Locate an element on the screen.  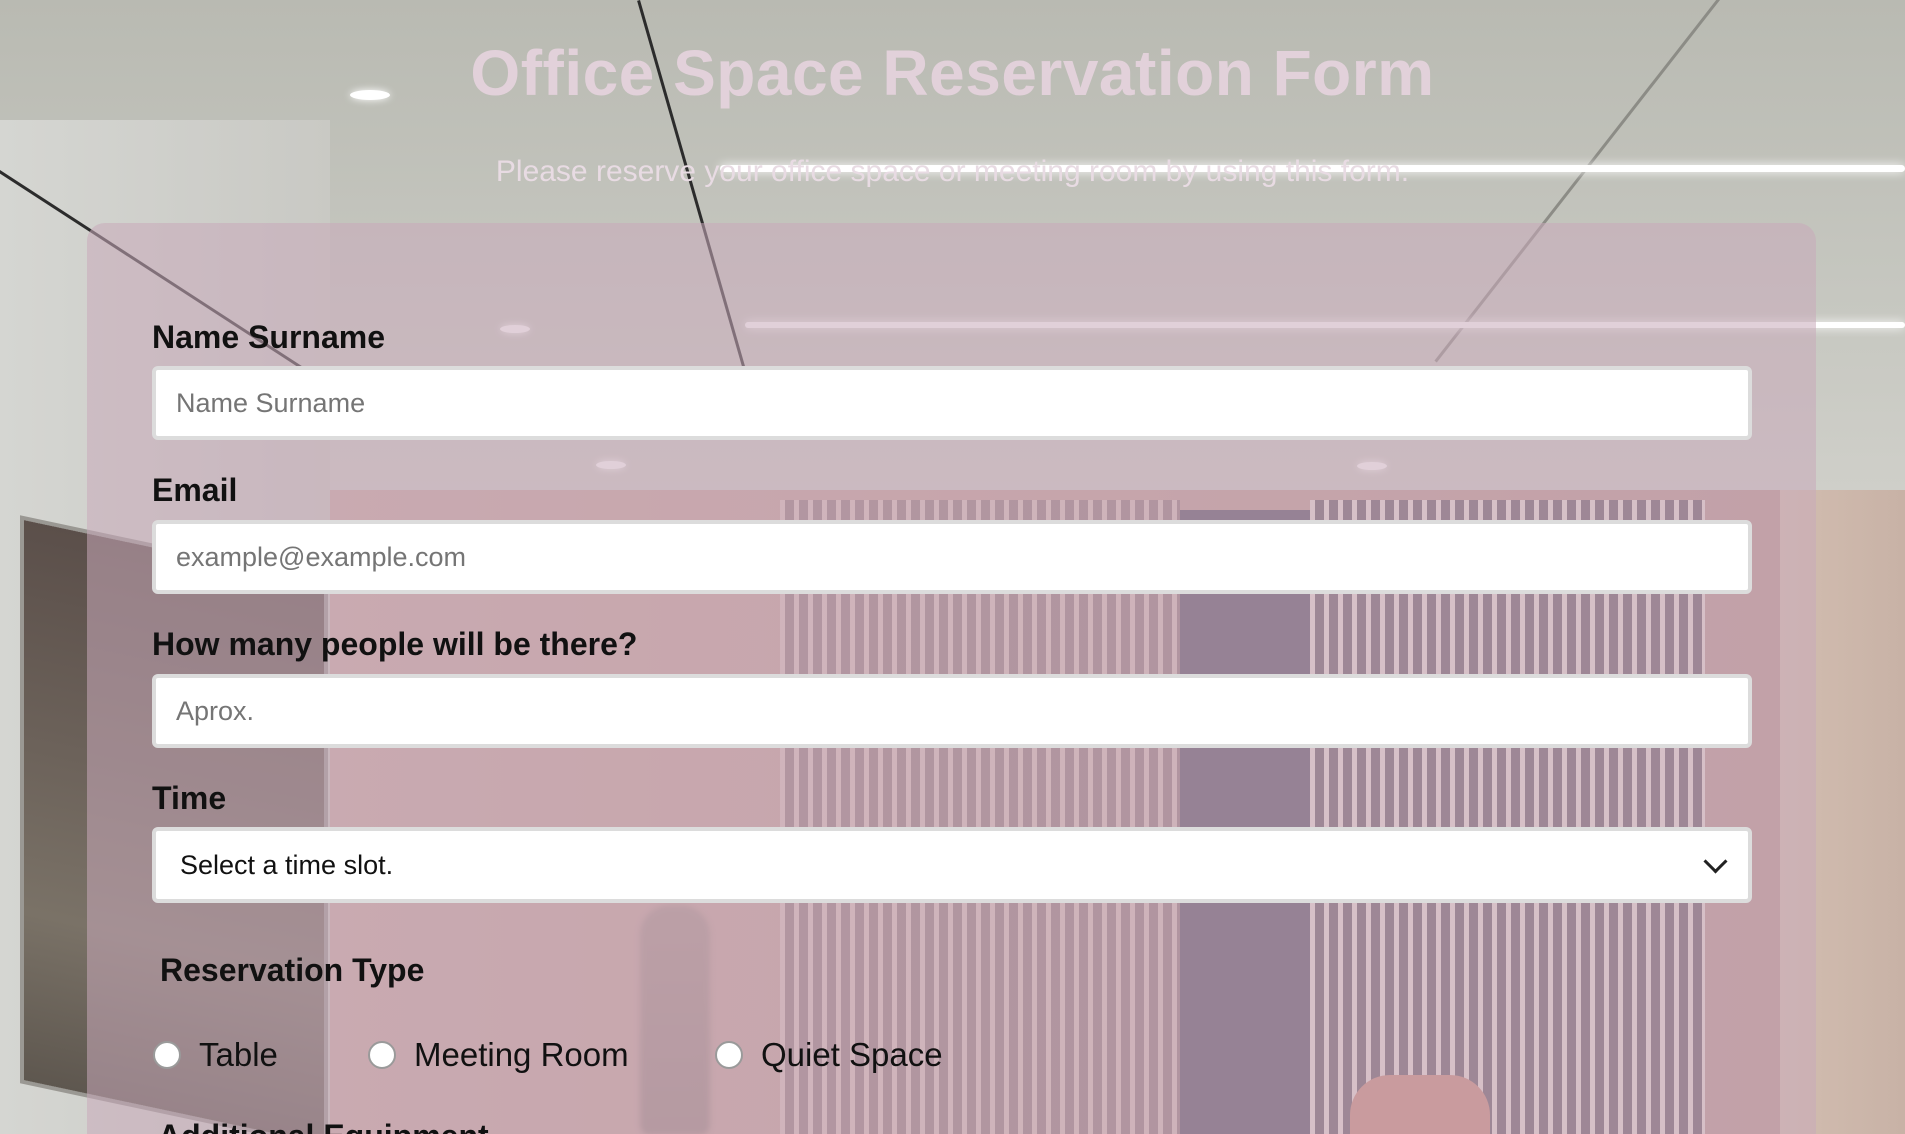
page-title: Office Space Reservation Form is located at coordinates (952, 73).